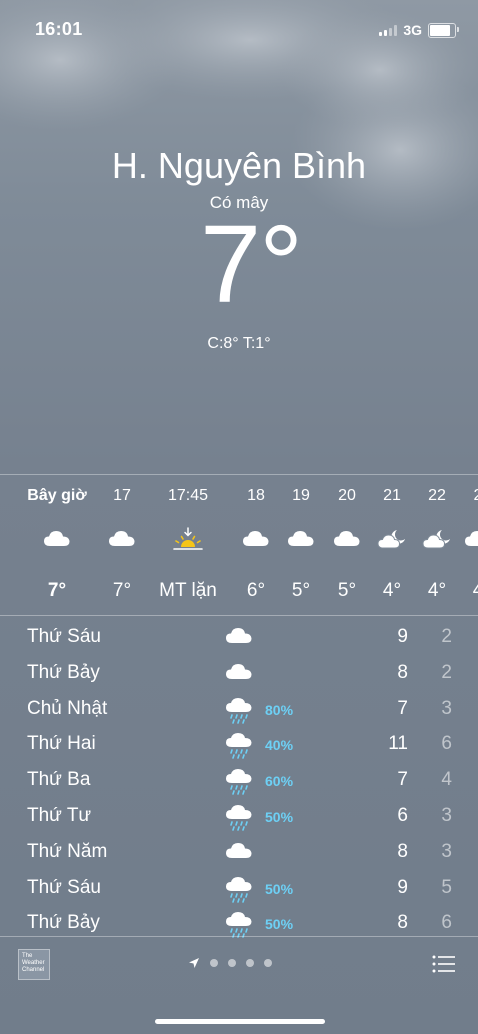 Image resolution: width=478 pixels, height=1034 pixels. I want to click on day-name: Thứ Hai, so click(61, 744).